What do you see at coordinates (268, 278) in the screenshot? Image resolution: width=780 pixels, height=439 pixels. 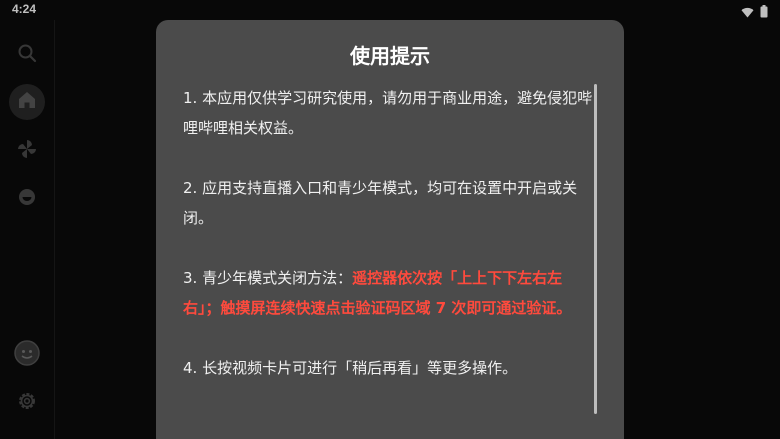 I see `tip-text: 3. 青少年模式关闭方法：` at bounding box center [268, 278].